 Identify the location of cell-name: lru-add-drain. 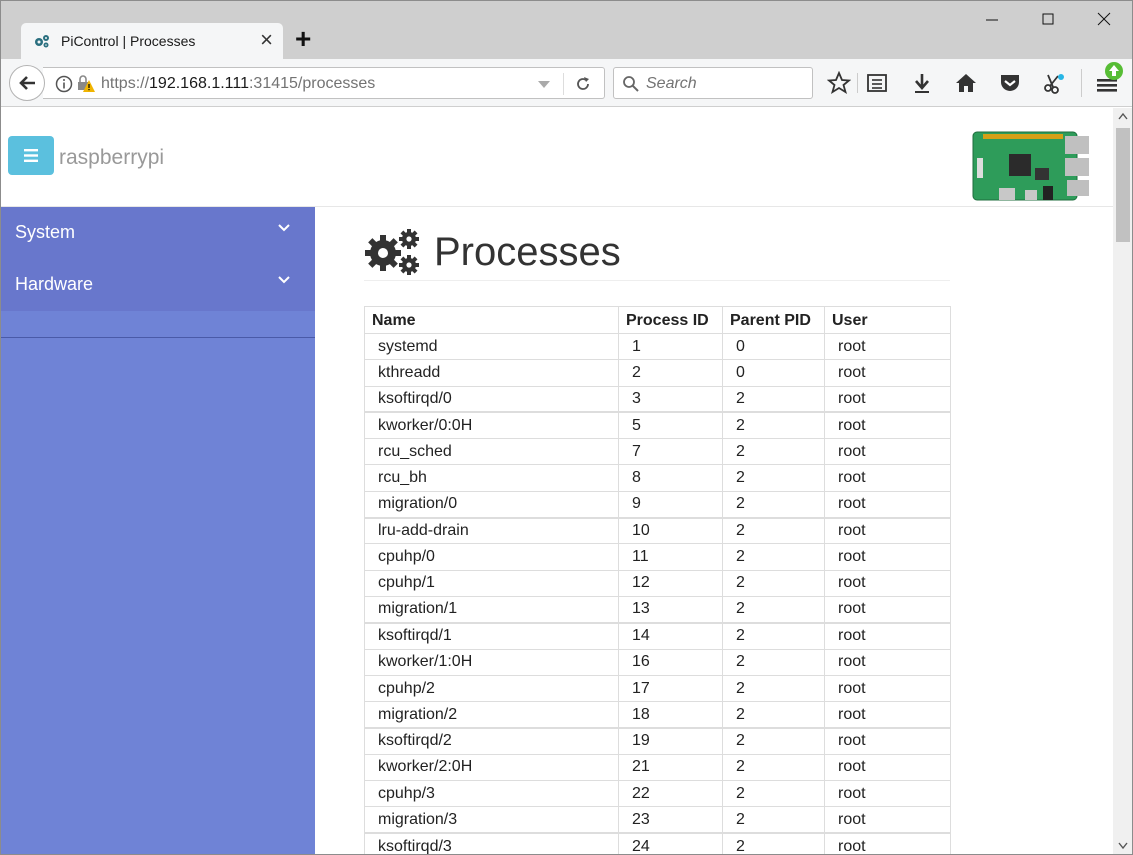
(491, 530).